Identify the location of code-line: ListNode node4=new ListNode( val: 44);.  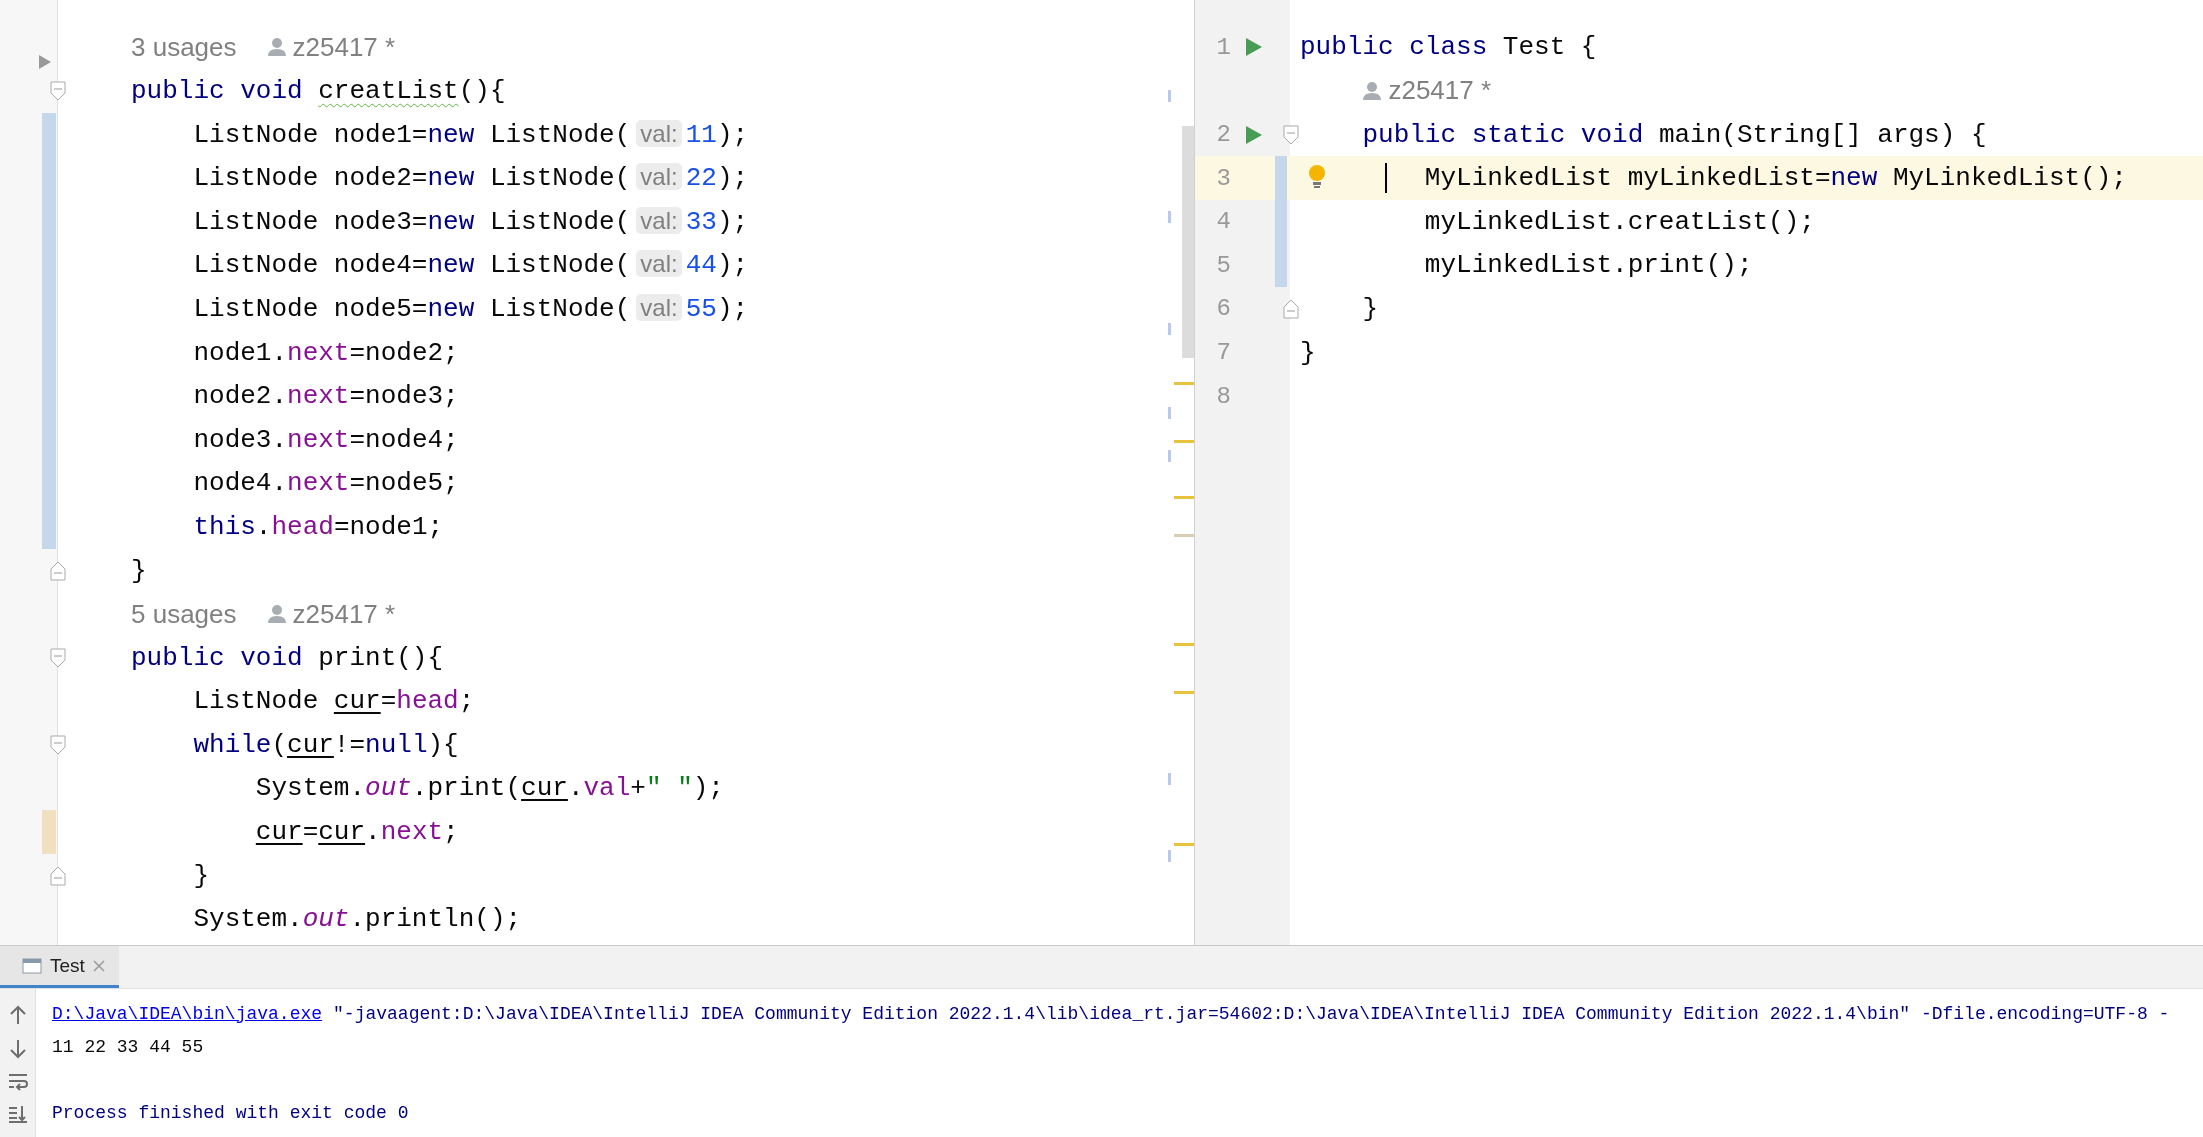
(471, 265).